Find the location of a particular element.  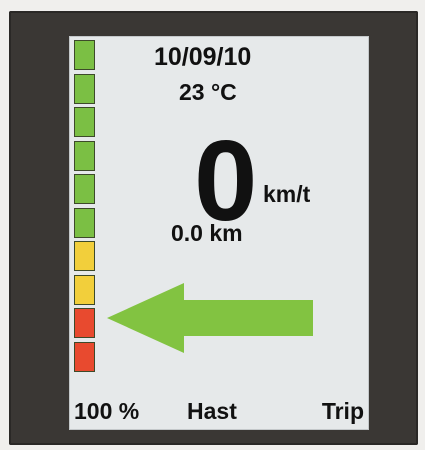

mode-label: Hast is located at coordinates (212, 411).